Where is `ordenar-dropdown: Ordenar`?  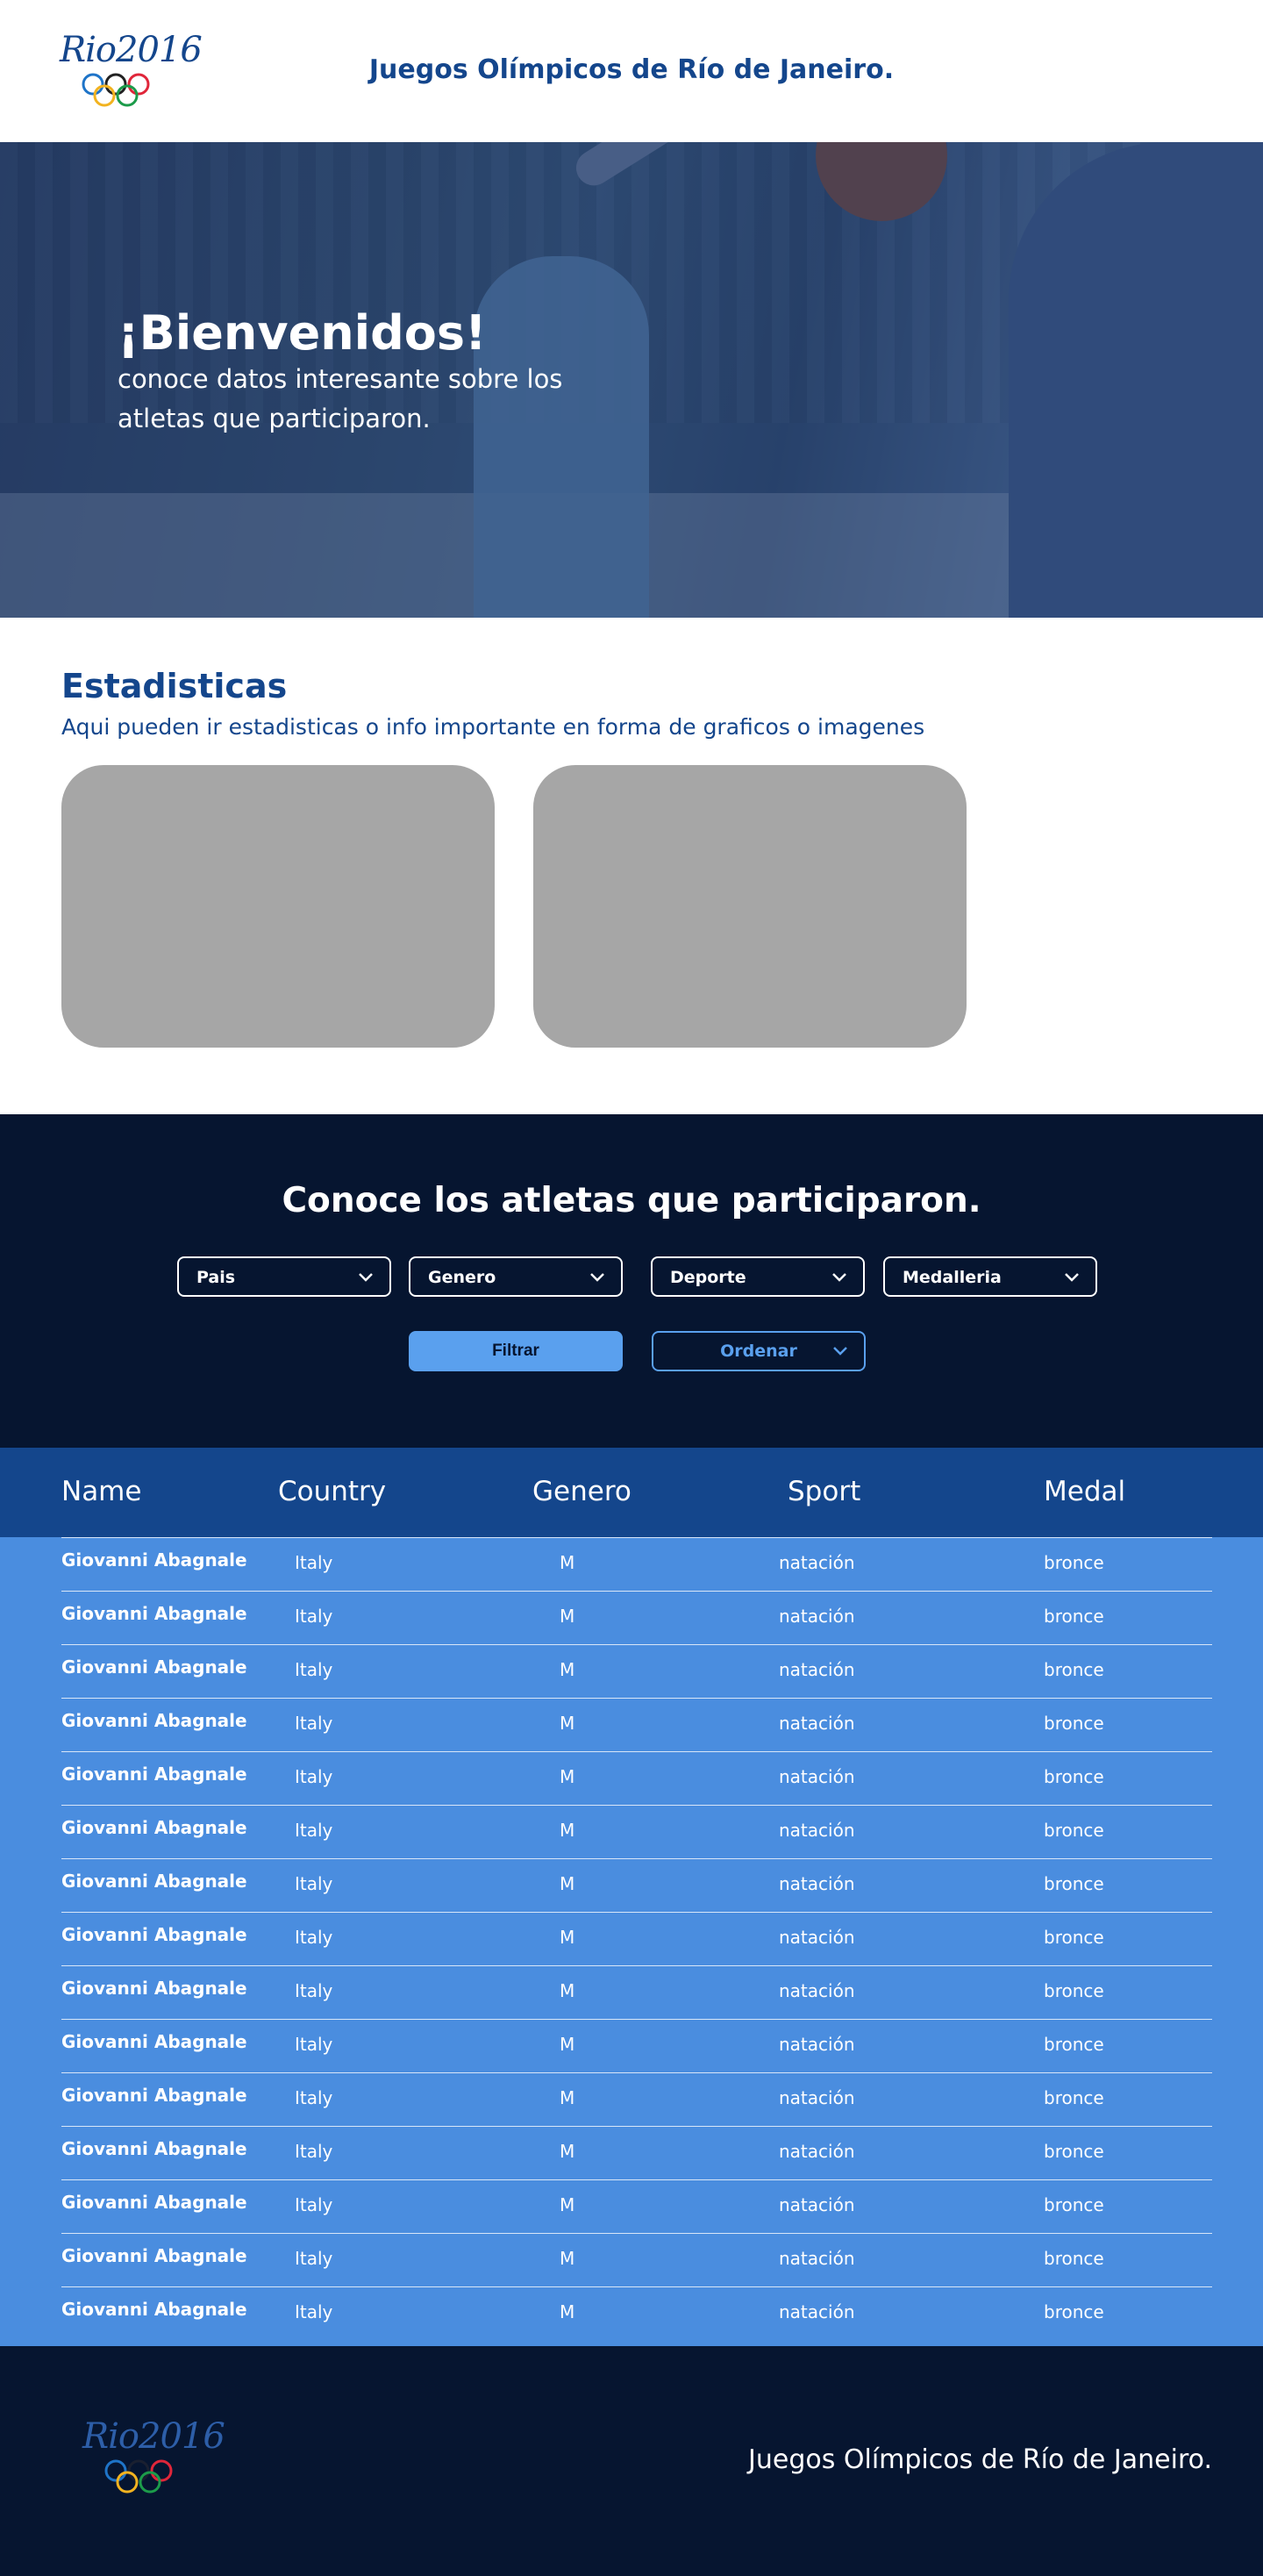
ordenar-dropdown: Ordenar is located at coordinates (759, 1351).